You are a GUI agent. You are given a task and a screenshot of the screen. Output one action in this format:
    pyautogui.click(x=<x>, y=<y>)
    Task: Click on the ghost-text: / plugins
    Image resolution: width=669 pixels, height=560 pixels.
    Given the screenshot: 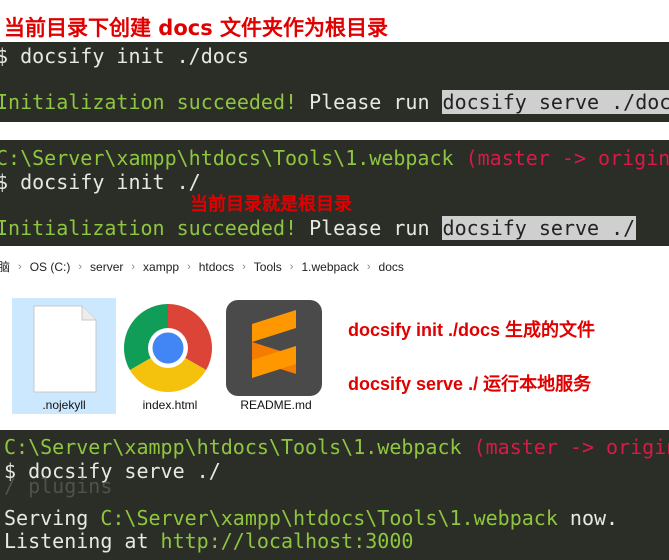 What is the action you would take?
    pyautogui.click(x=58, y=486)
    